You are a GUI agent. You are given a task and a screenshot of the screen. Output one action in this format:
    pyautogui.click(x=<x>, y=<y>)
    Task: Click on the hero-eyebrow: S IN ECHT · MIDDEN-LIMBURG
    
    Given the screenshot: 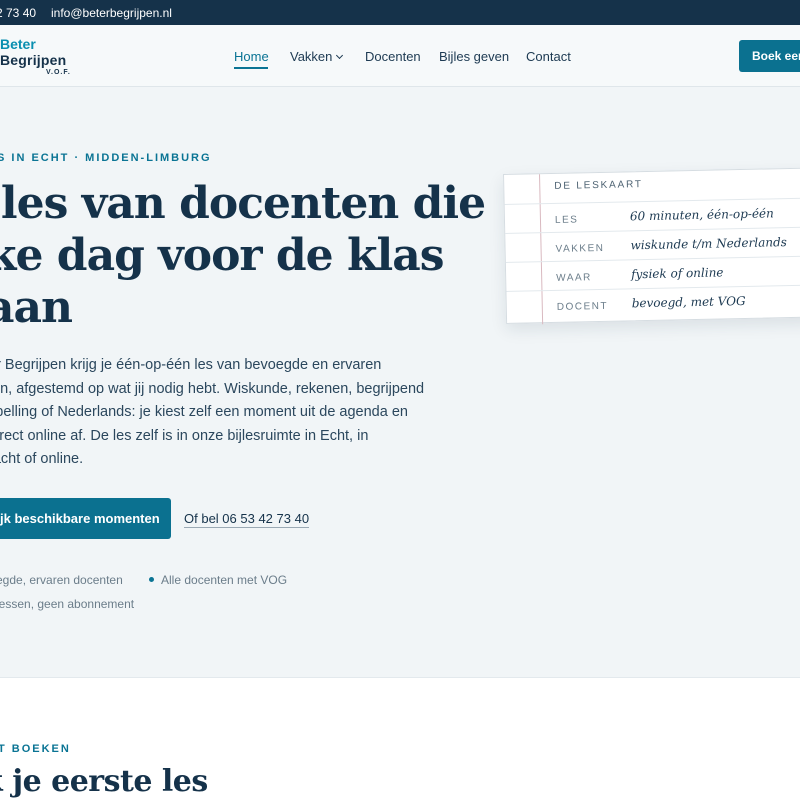 What is the action you would take?
    pyautogui.click(x=106, y=158)
    